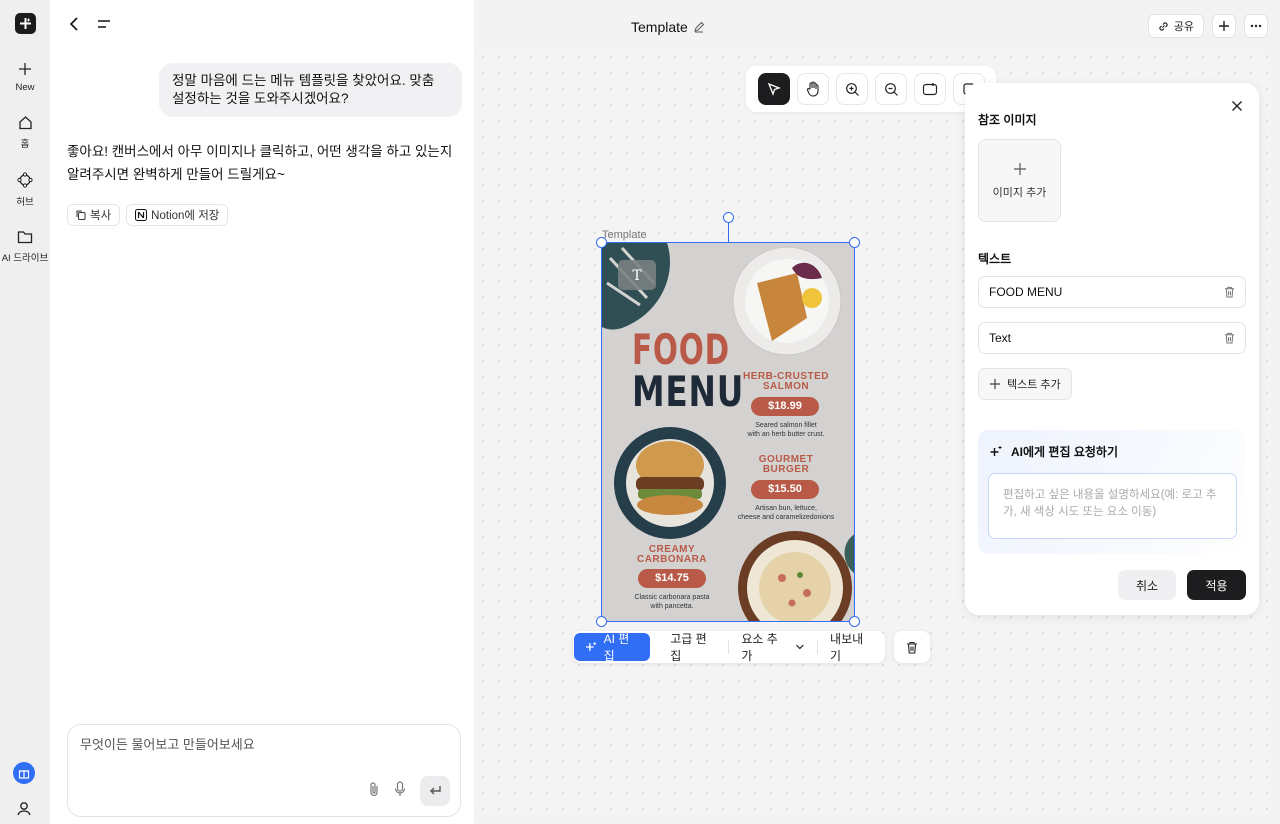 This screenshot has width=1280, height=824. What do you see at coordinates (759, 647) in the screenshot?
I see `add-element-label: 요소 추가` at bounding box center [759, 647].